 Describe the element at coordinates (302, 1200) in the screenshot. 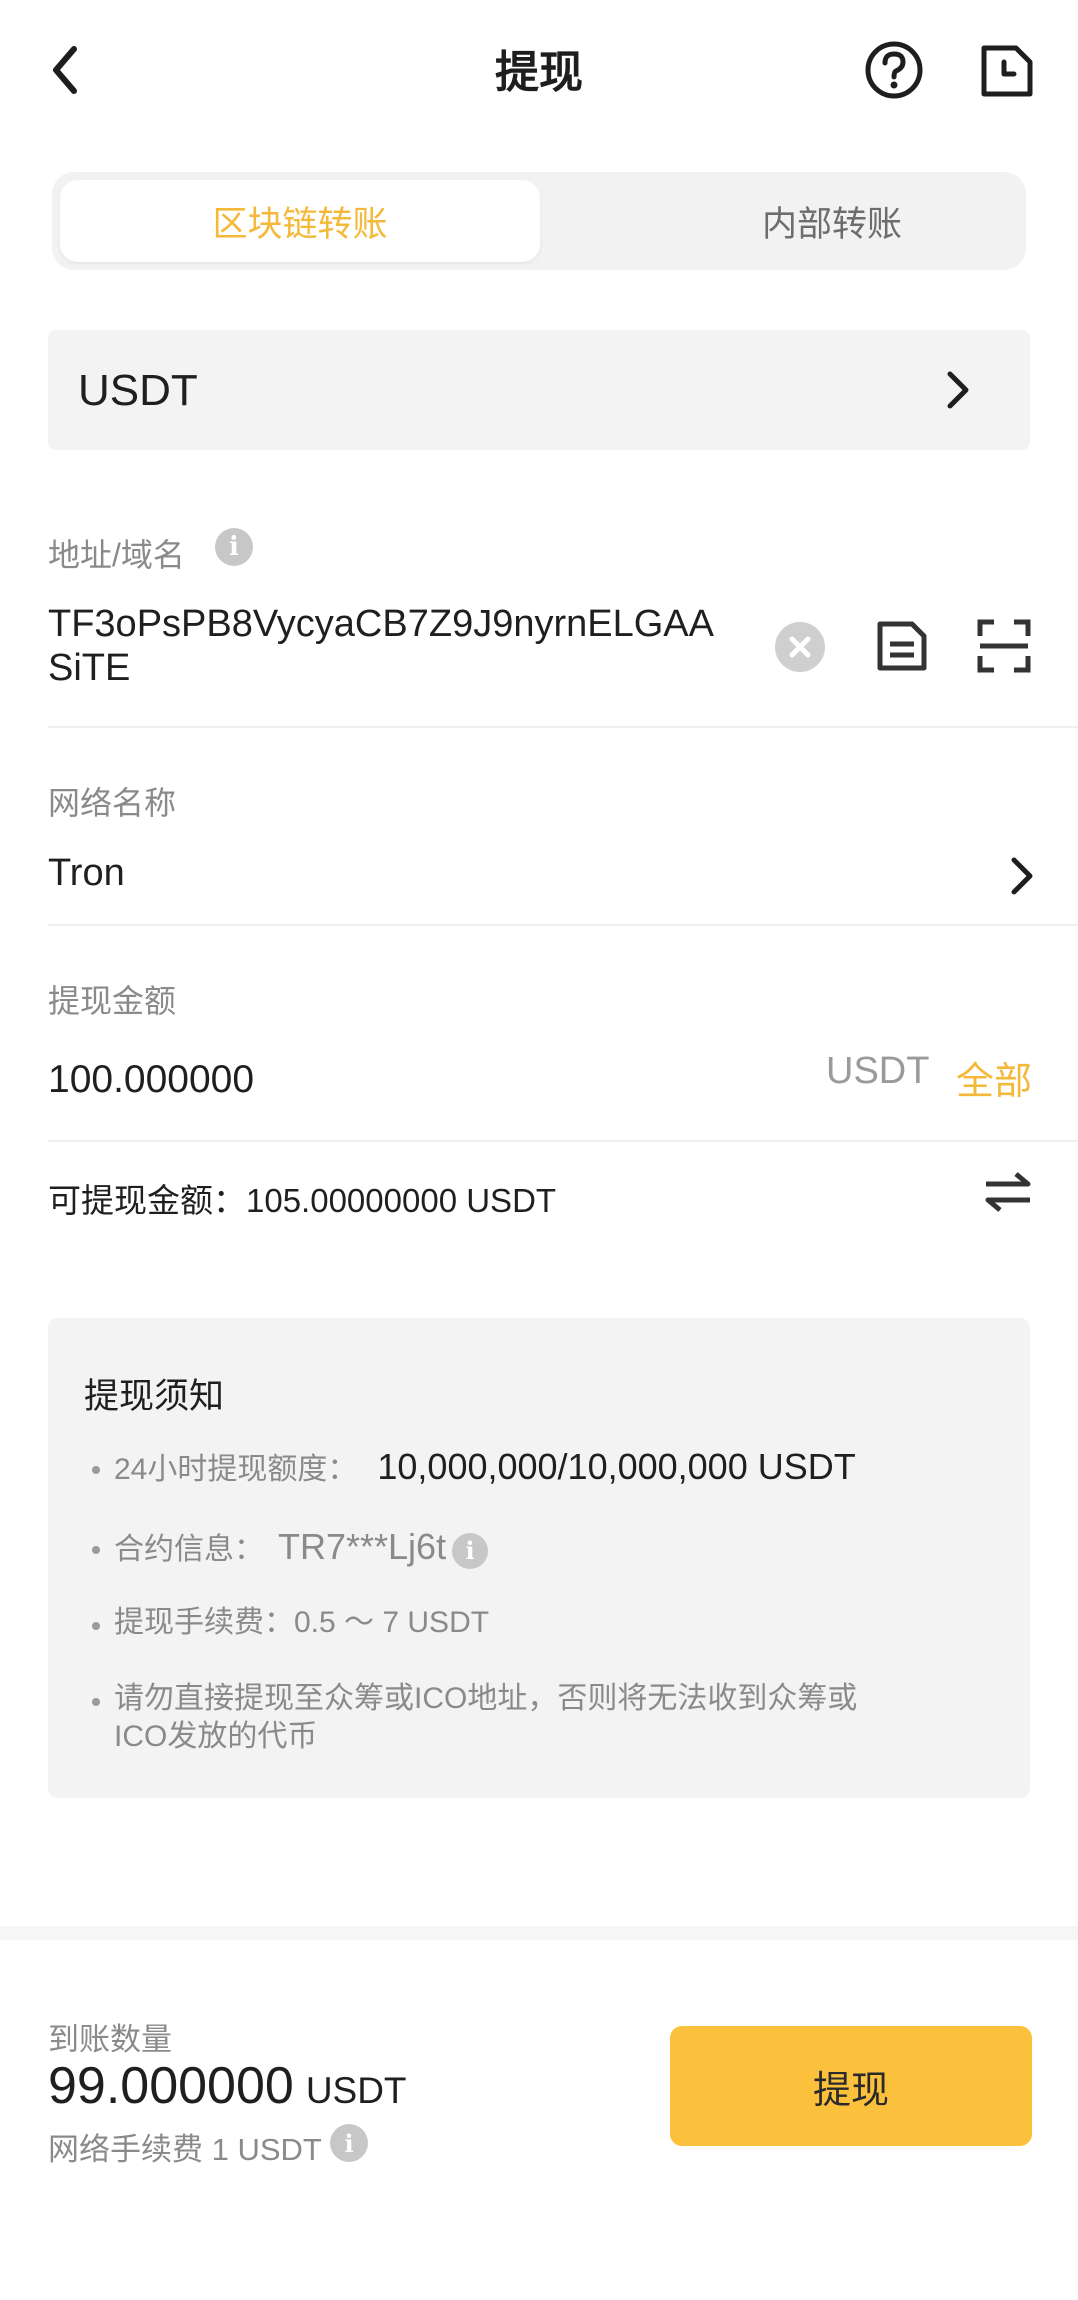

I see `available-balance: 可提现金额：105.00000000 USDT` at that location.